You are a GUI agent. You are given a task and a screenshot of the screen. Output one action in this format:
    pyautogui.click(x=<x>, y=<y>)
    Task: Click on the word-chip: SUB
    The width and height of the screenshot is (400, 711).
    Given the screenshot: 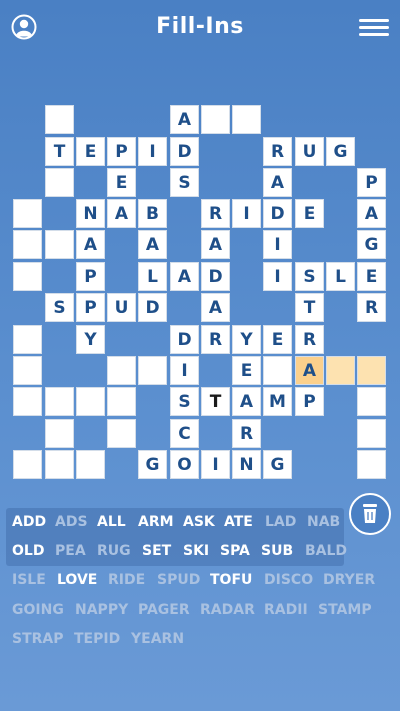 What is the action you would take?
    pyautogui.click(x=277, y=551)
    